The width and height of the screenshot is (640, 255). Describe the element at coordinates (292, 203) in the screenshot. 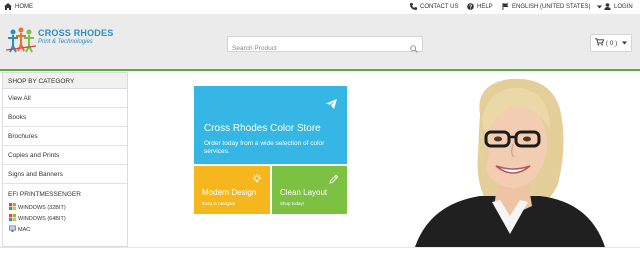

I see `clean-layout-sub: Shop today!` at that location.